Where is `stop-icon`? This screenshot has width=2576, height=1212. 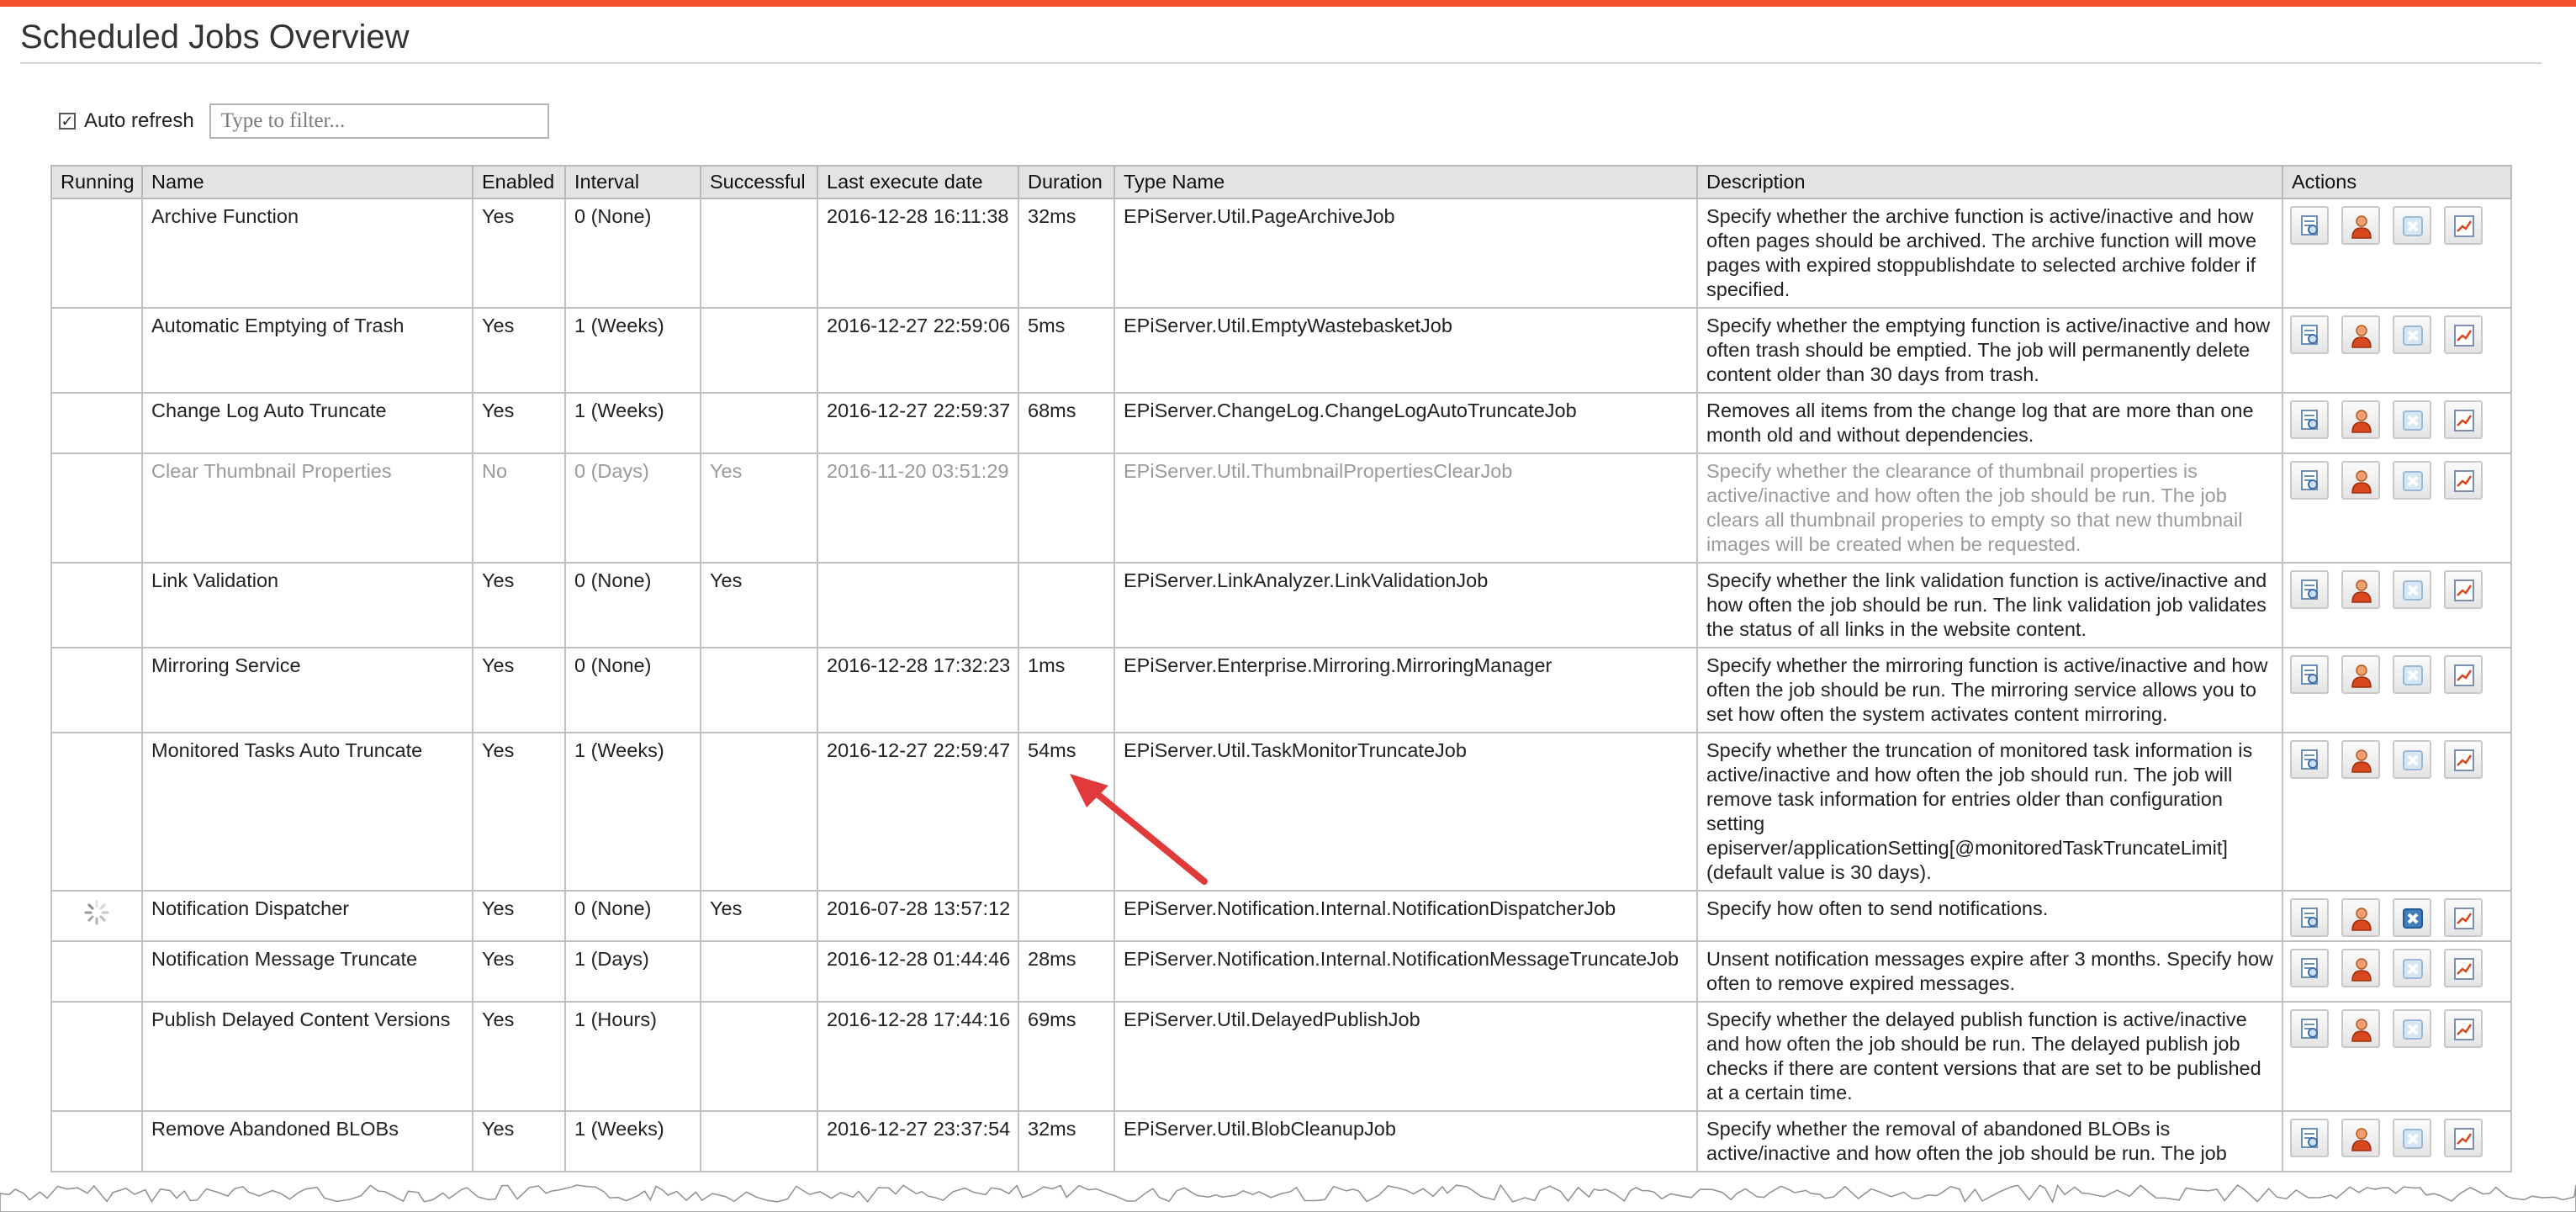 stop-icon is located at coordinates (2413, 481).